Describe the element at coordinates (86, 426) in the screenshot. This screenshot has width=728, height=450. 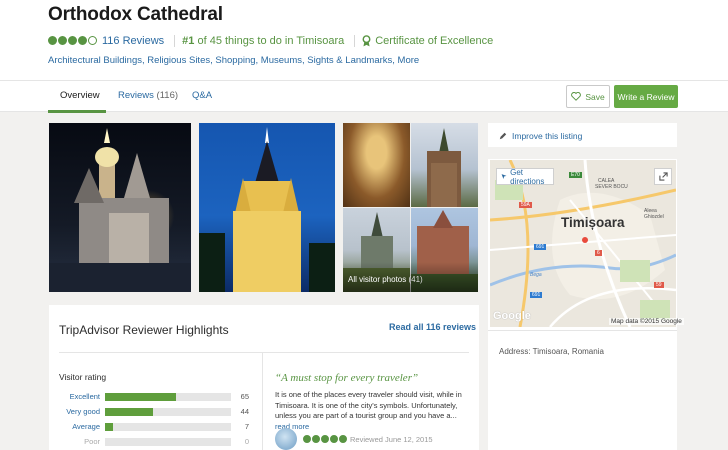
I see `rating-label: Average` at that location.